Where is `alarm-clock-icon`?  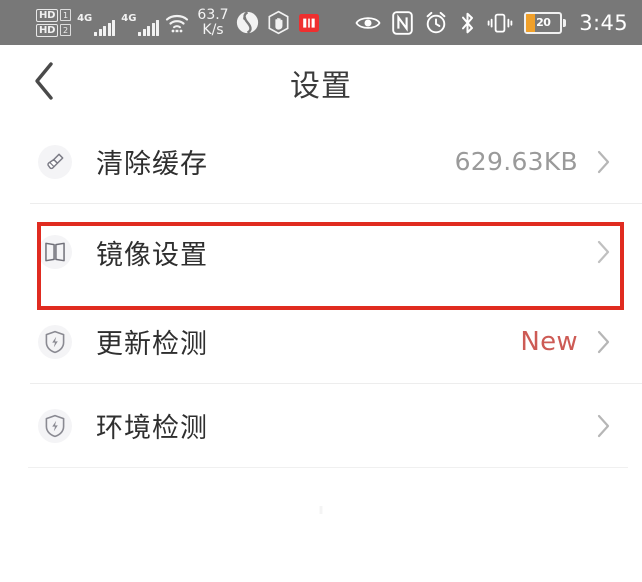 alarm-clock-icon is located at coordinates (436, 23).